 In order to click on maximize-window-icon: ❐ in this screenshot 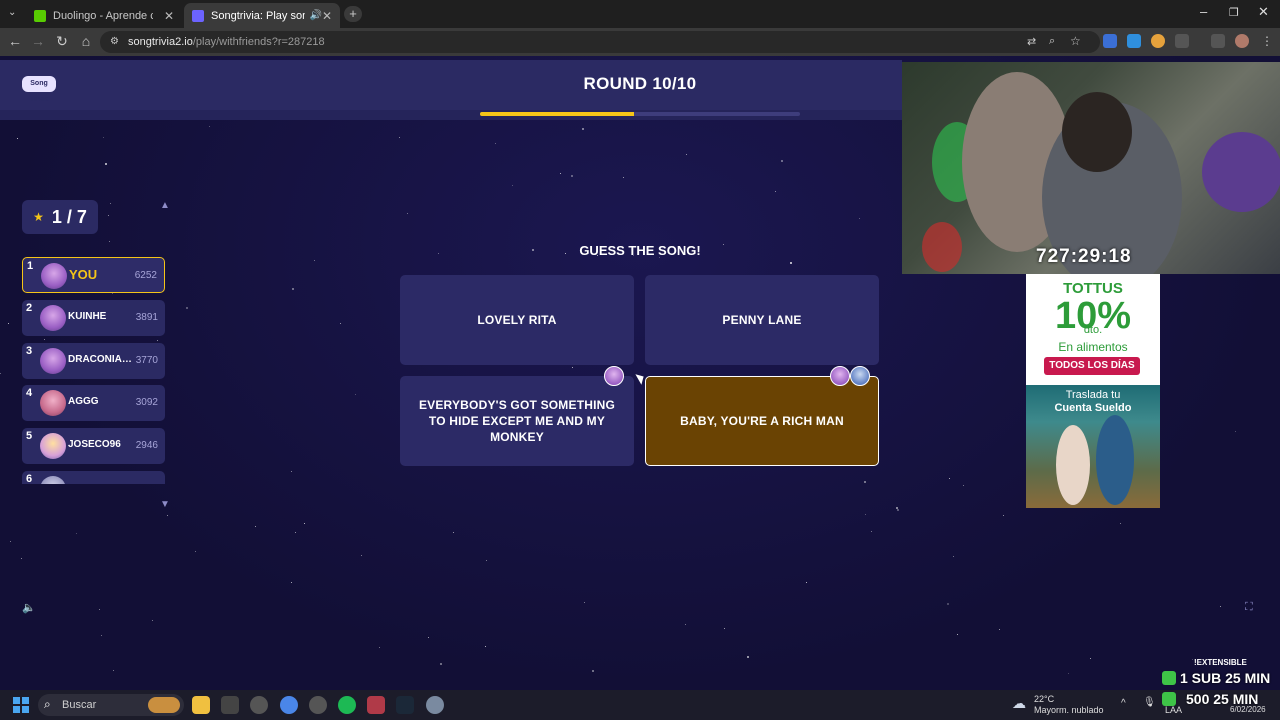, I will do `click(1234, 12)`.